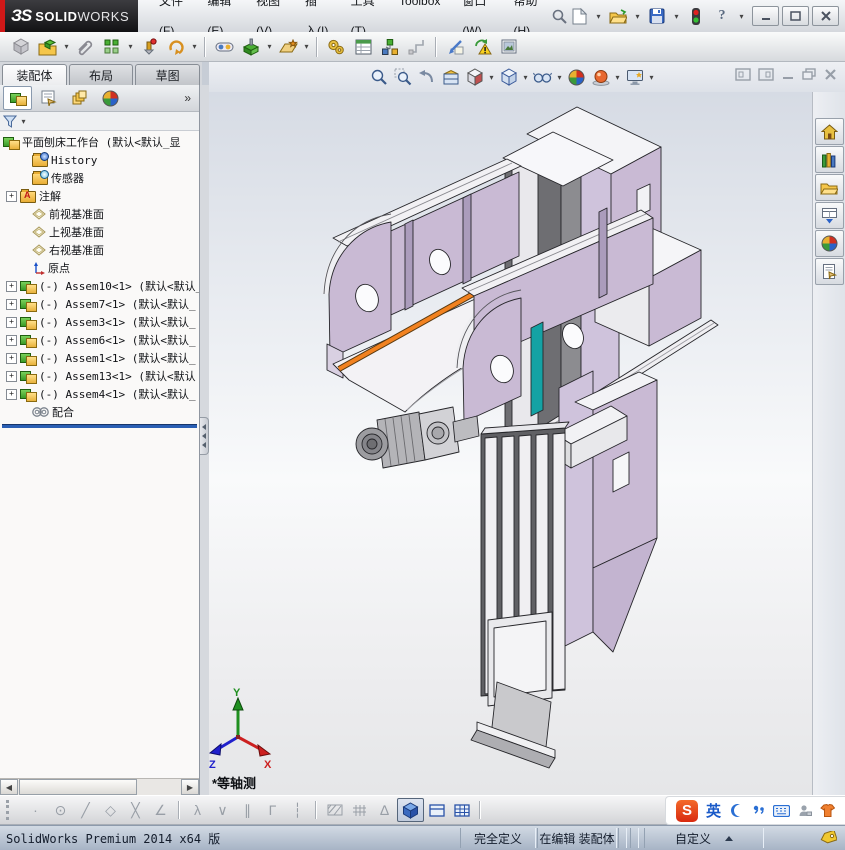 The height and width of the screenshot is (850, 845). What do you see at coordinates (99, 304) in the screenshot?
I see `tree-item-assem7: + (-) Assem7<1> (默认<默认_` at bounding box center [99, 304].